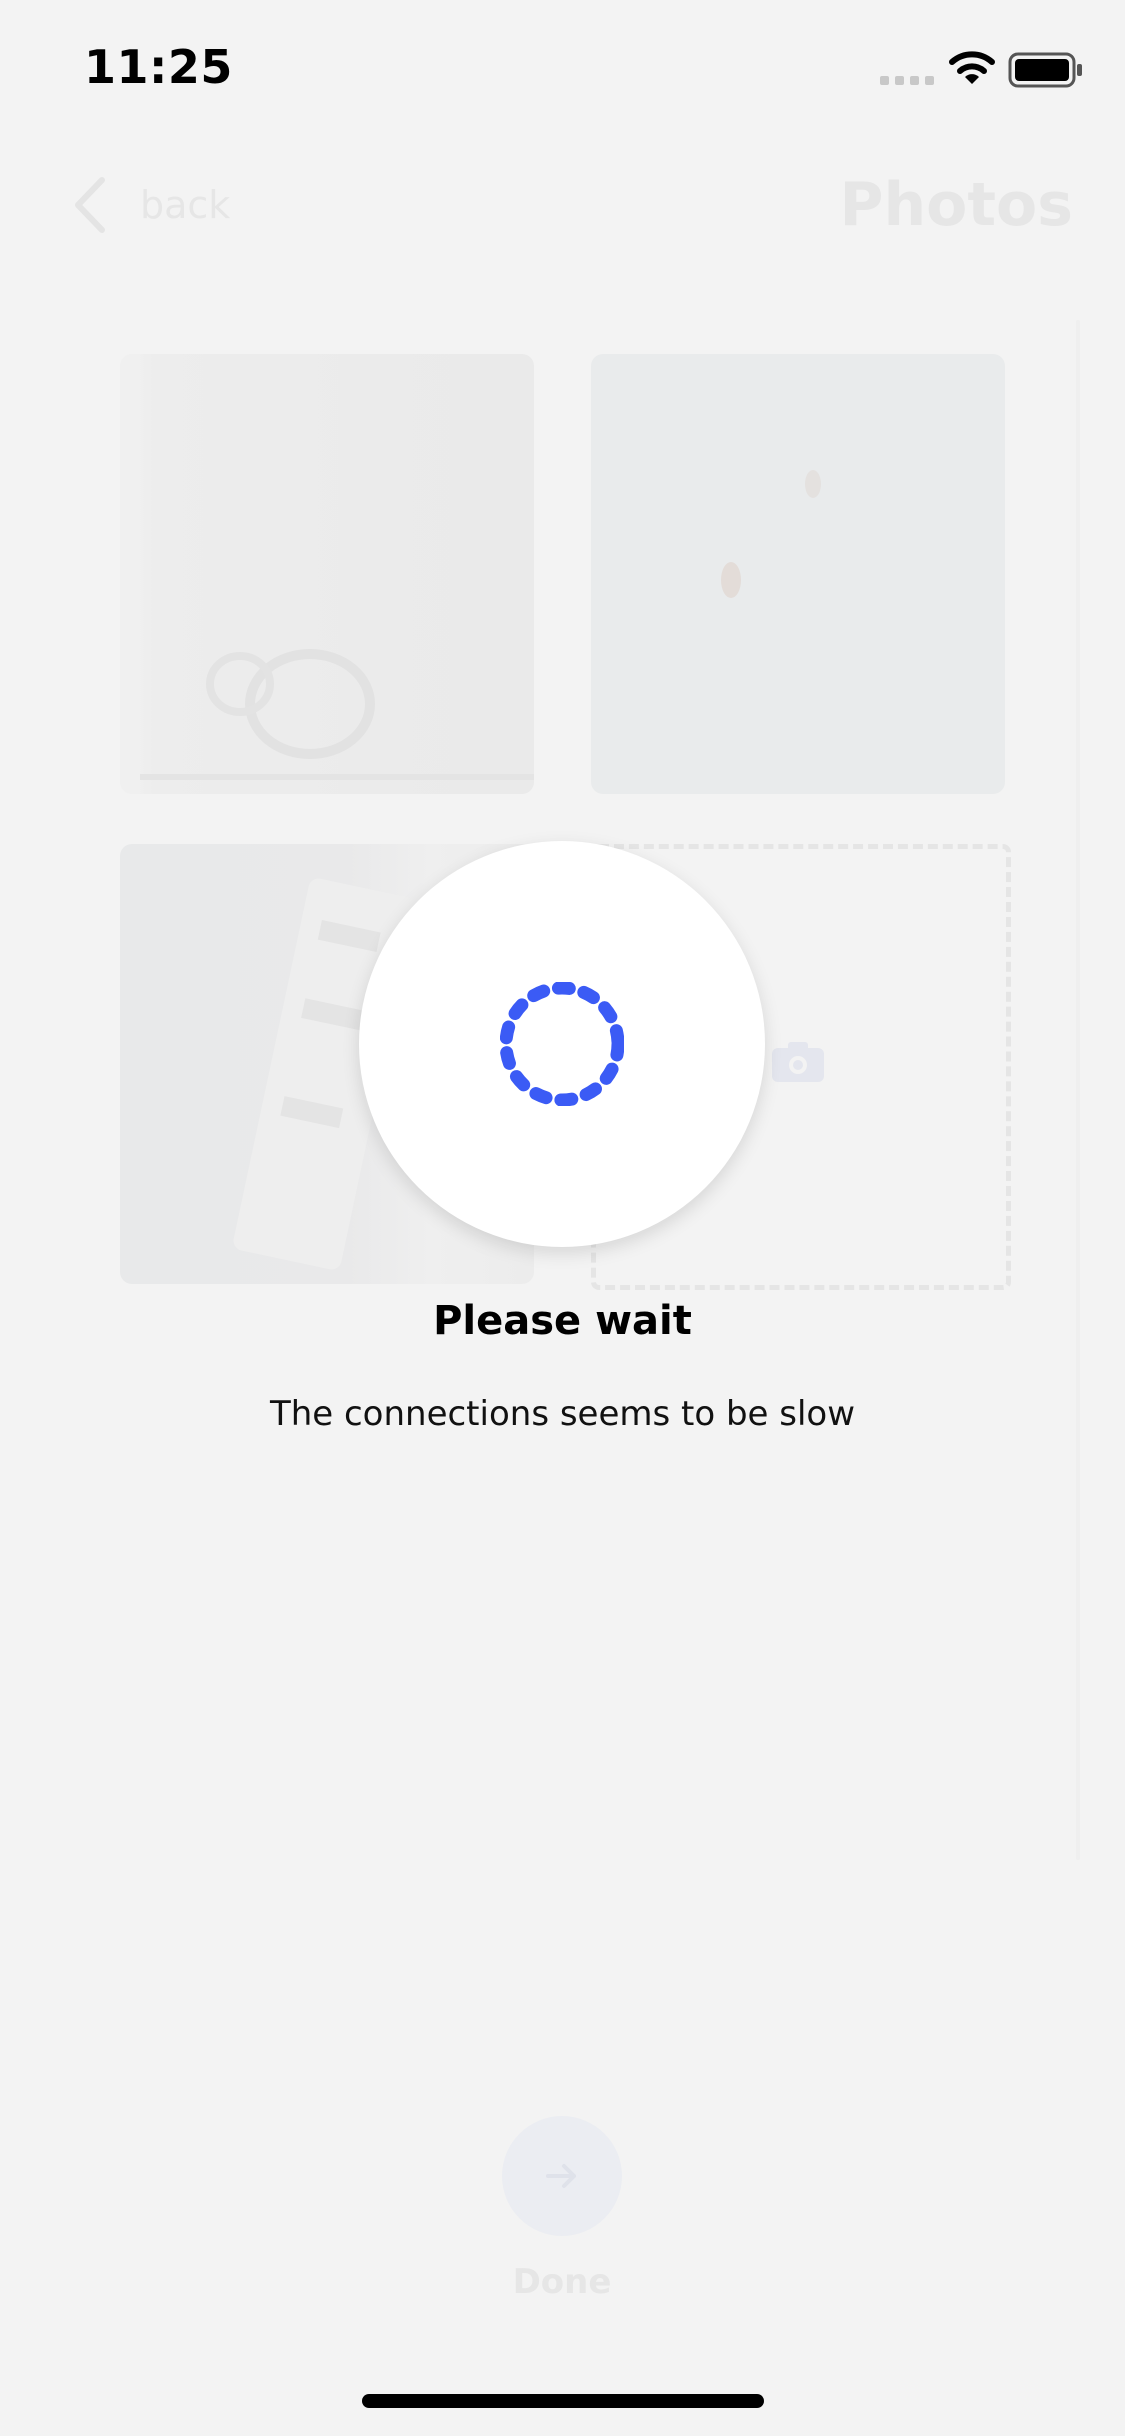 The image size is (1125, 2436). I want to click on done-button, so click(562, 2176).